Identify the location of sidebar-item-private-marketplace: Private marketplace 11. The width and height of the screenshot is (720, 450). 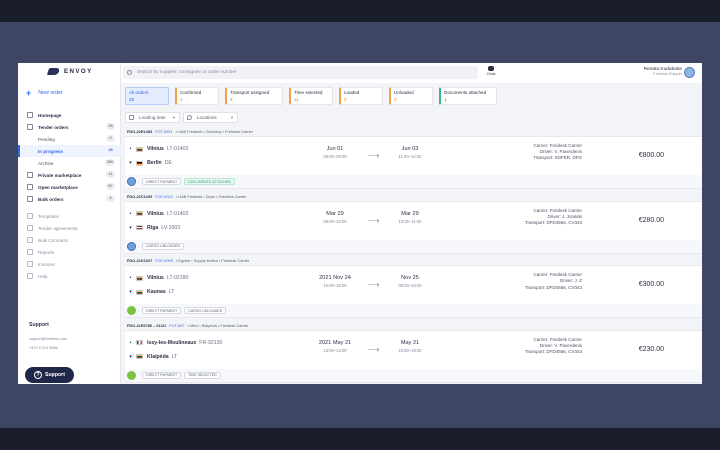
(69, 175).